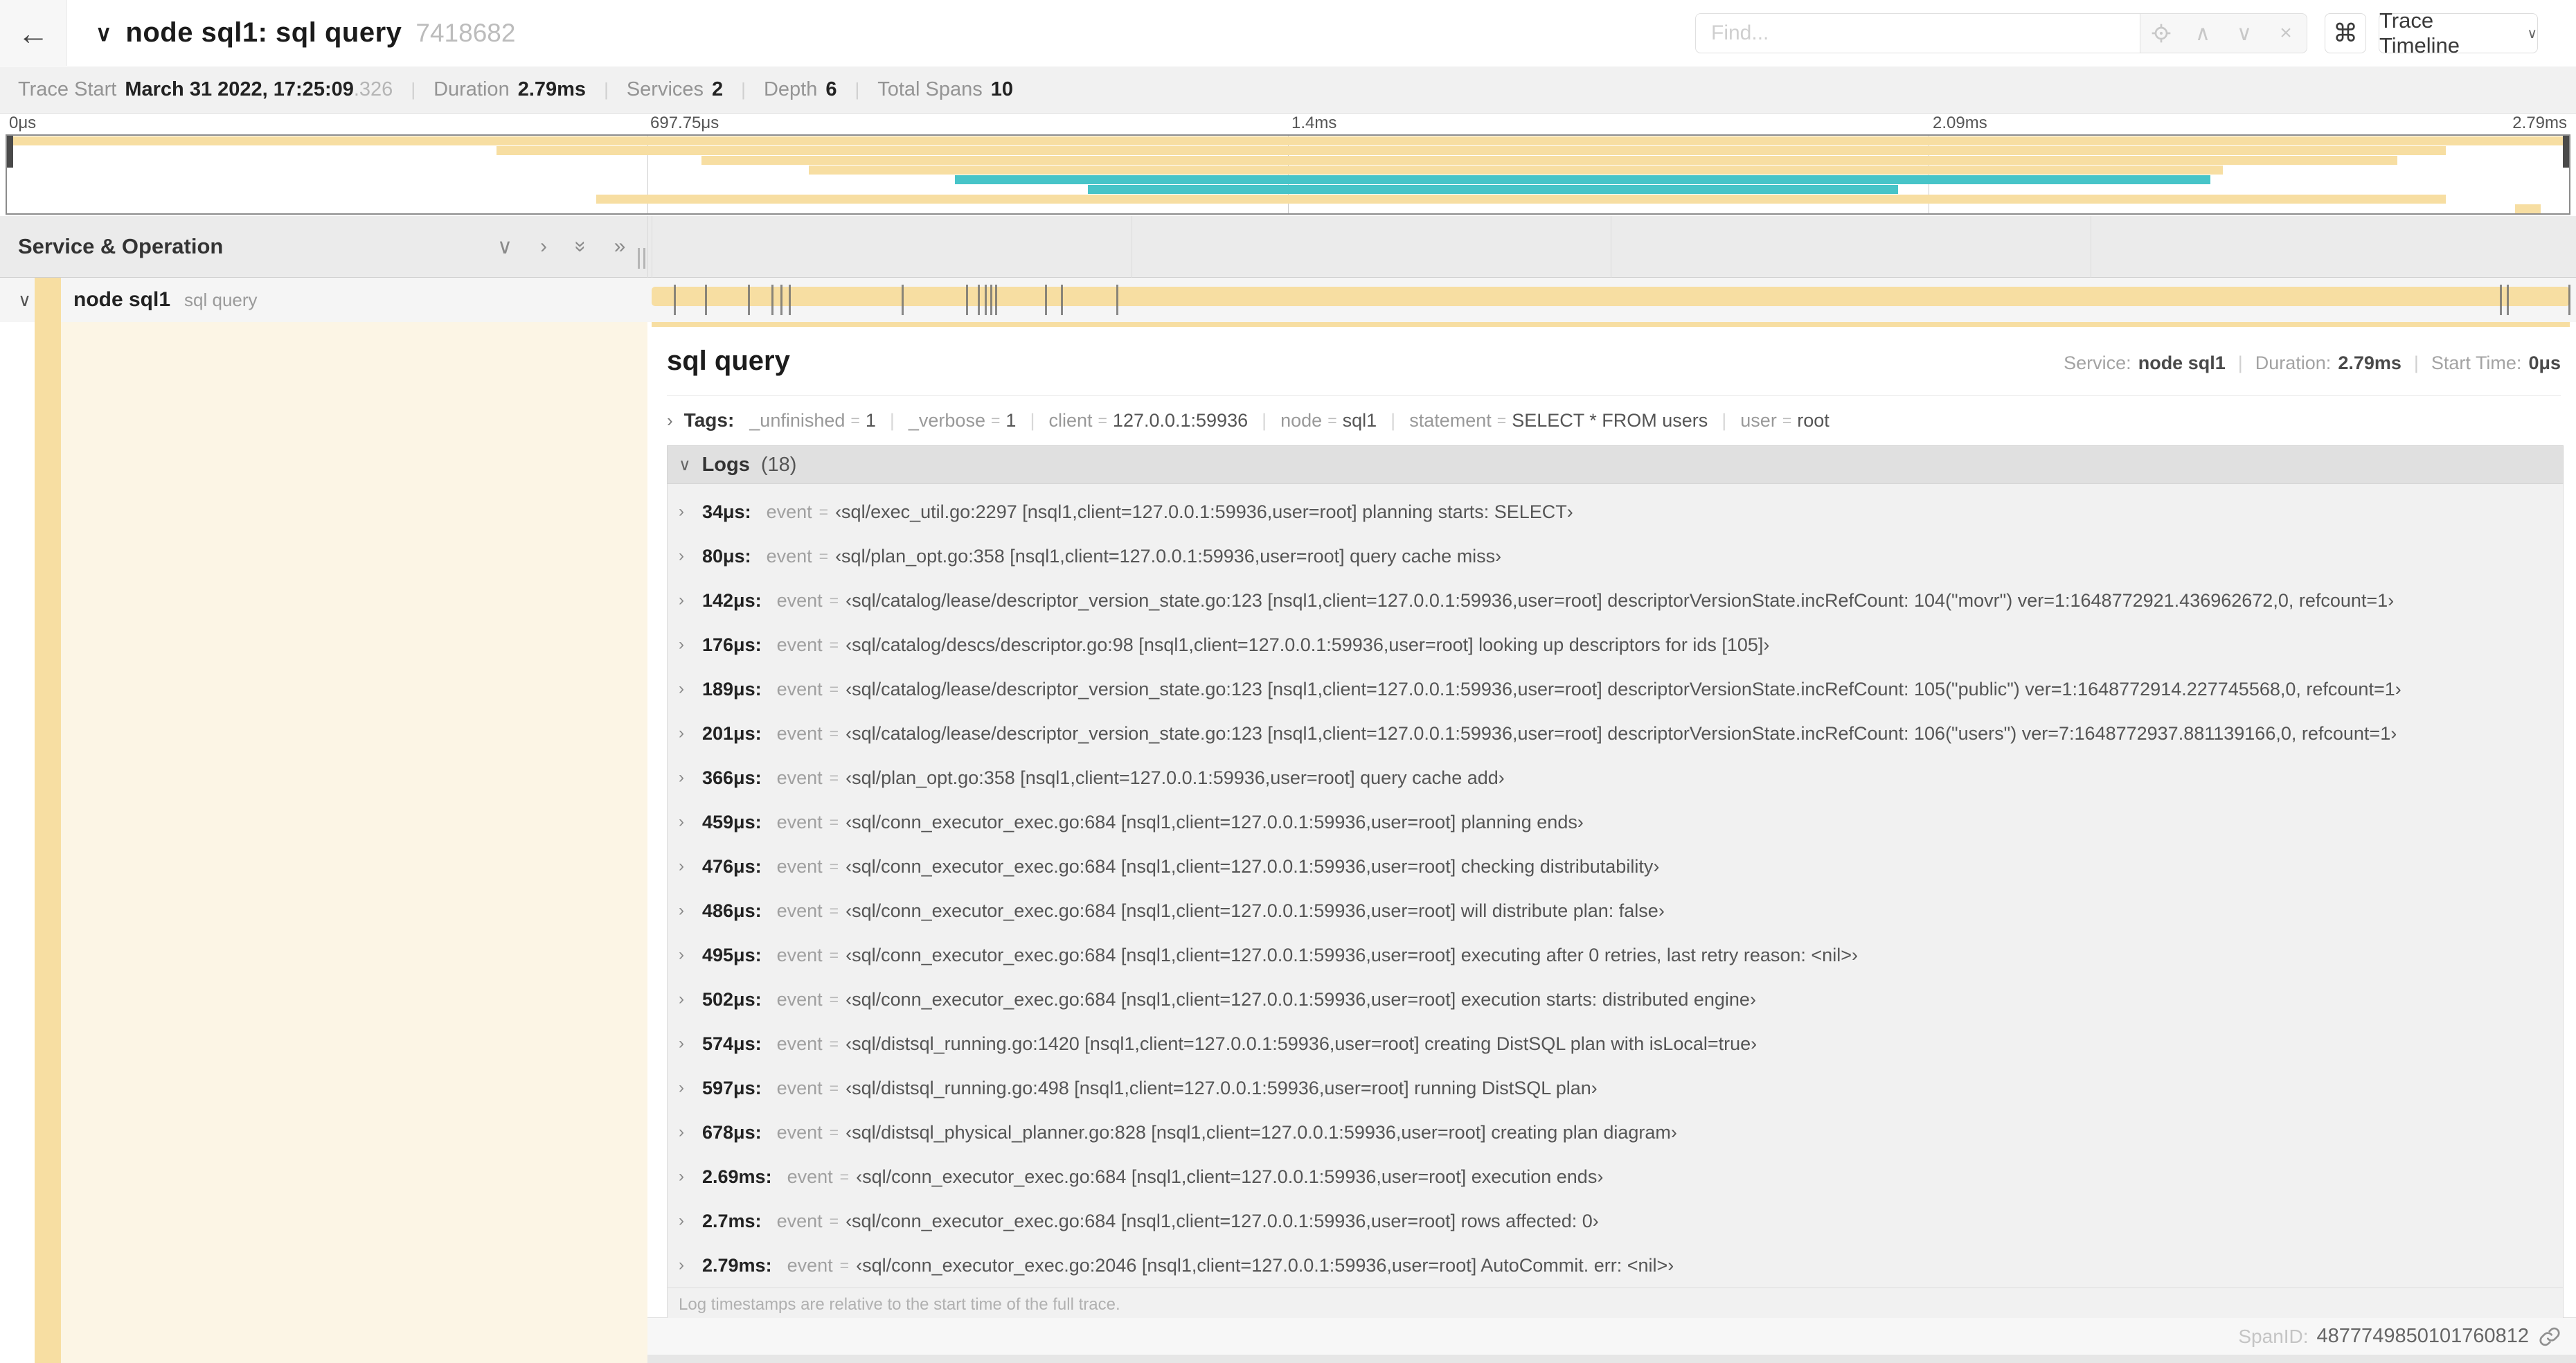 The width and height of the screenshot is (2576, 1363). What do you see at coordinates (732, 689) in the screenshot?
I see `log-timestamp: 189μs:` at bounding box center [732, 689].